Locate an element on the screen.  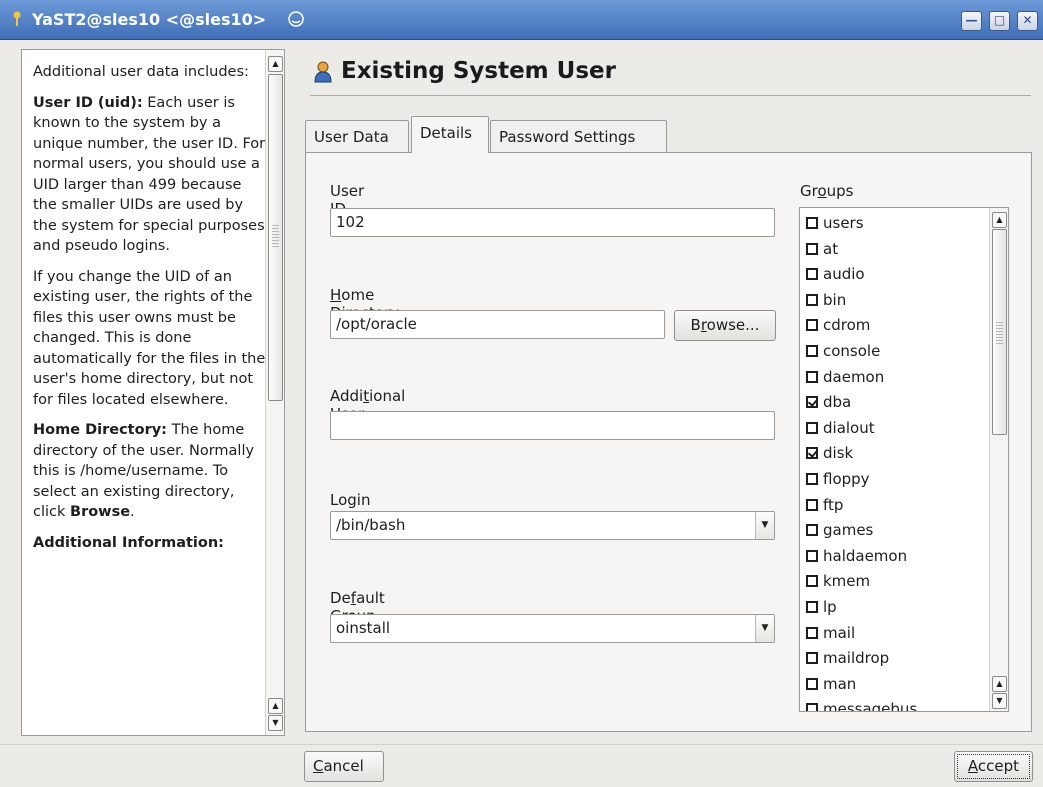
additional-info-input is located at coordinates (552, 425).